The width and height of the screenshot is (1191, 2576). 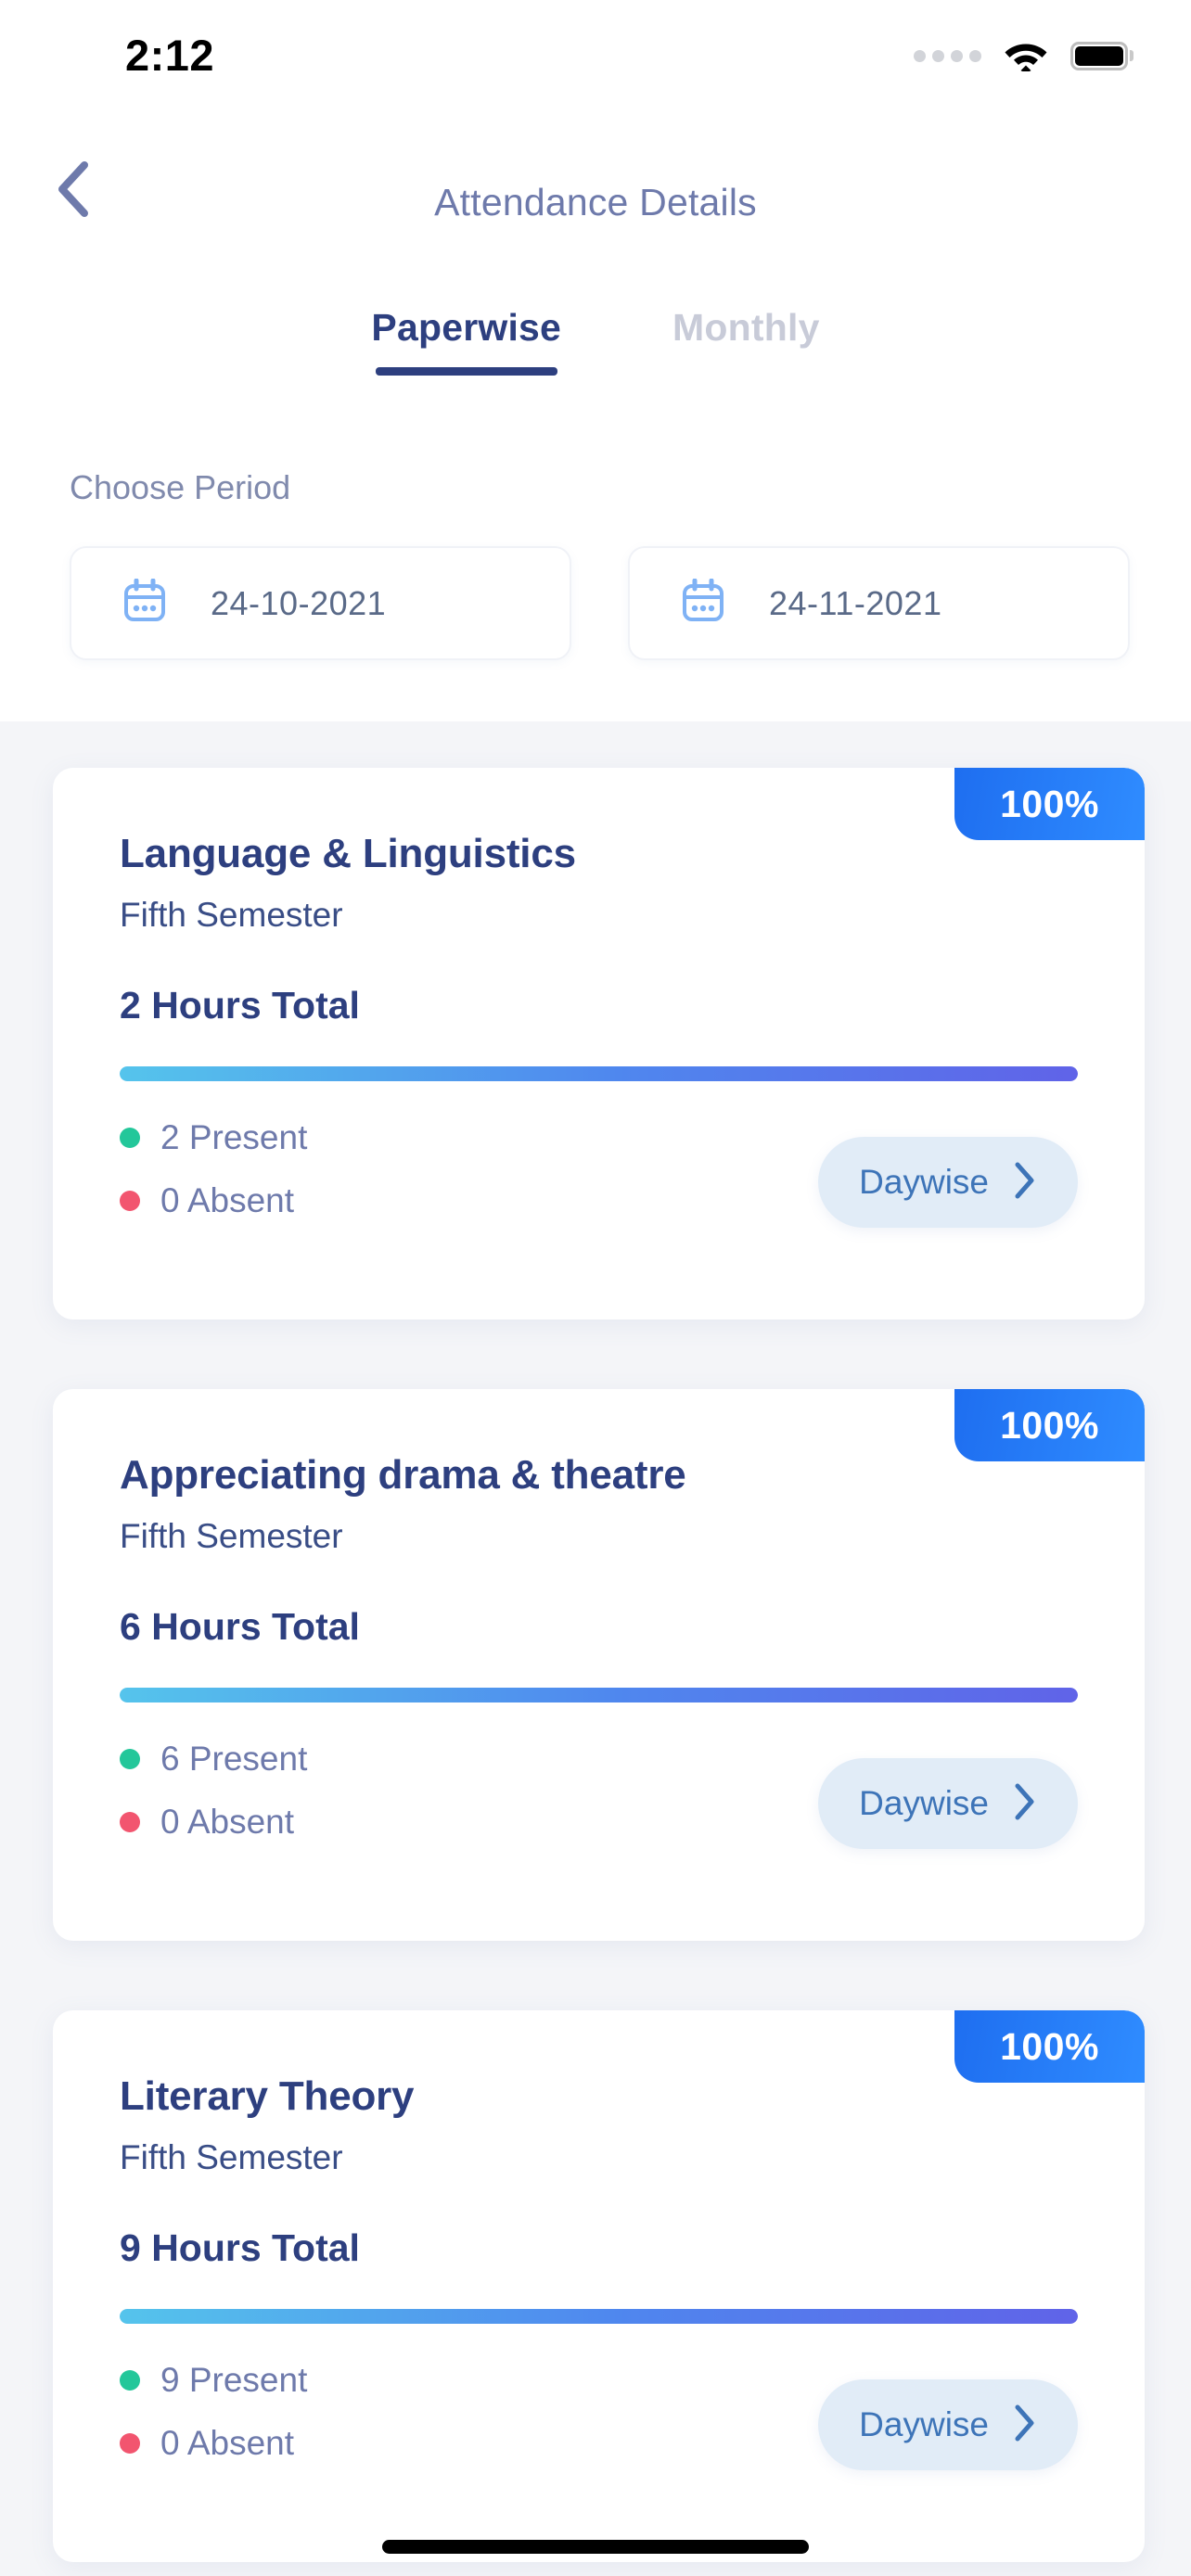 I want to click on navigation-bar: Attendance Details, so click(x=595, y=202).